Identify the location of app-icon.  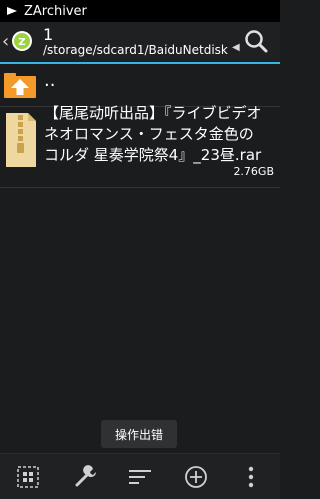
(12, 11).